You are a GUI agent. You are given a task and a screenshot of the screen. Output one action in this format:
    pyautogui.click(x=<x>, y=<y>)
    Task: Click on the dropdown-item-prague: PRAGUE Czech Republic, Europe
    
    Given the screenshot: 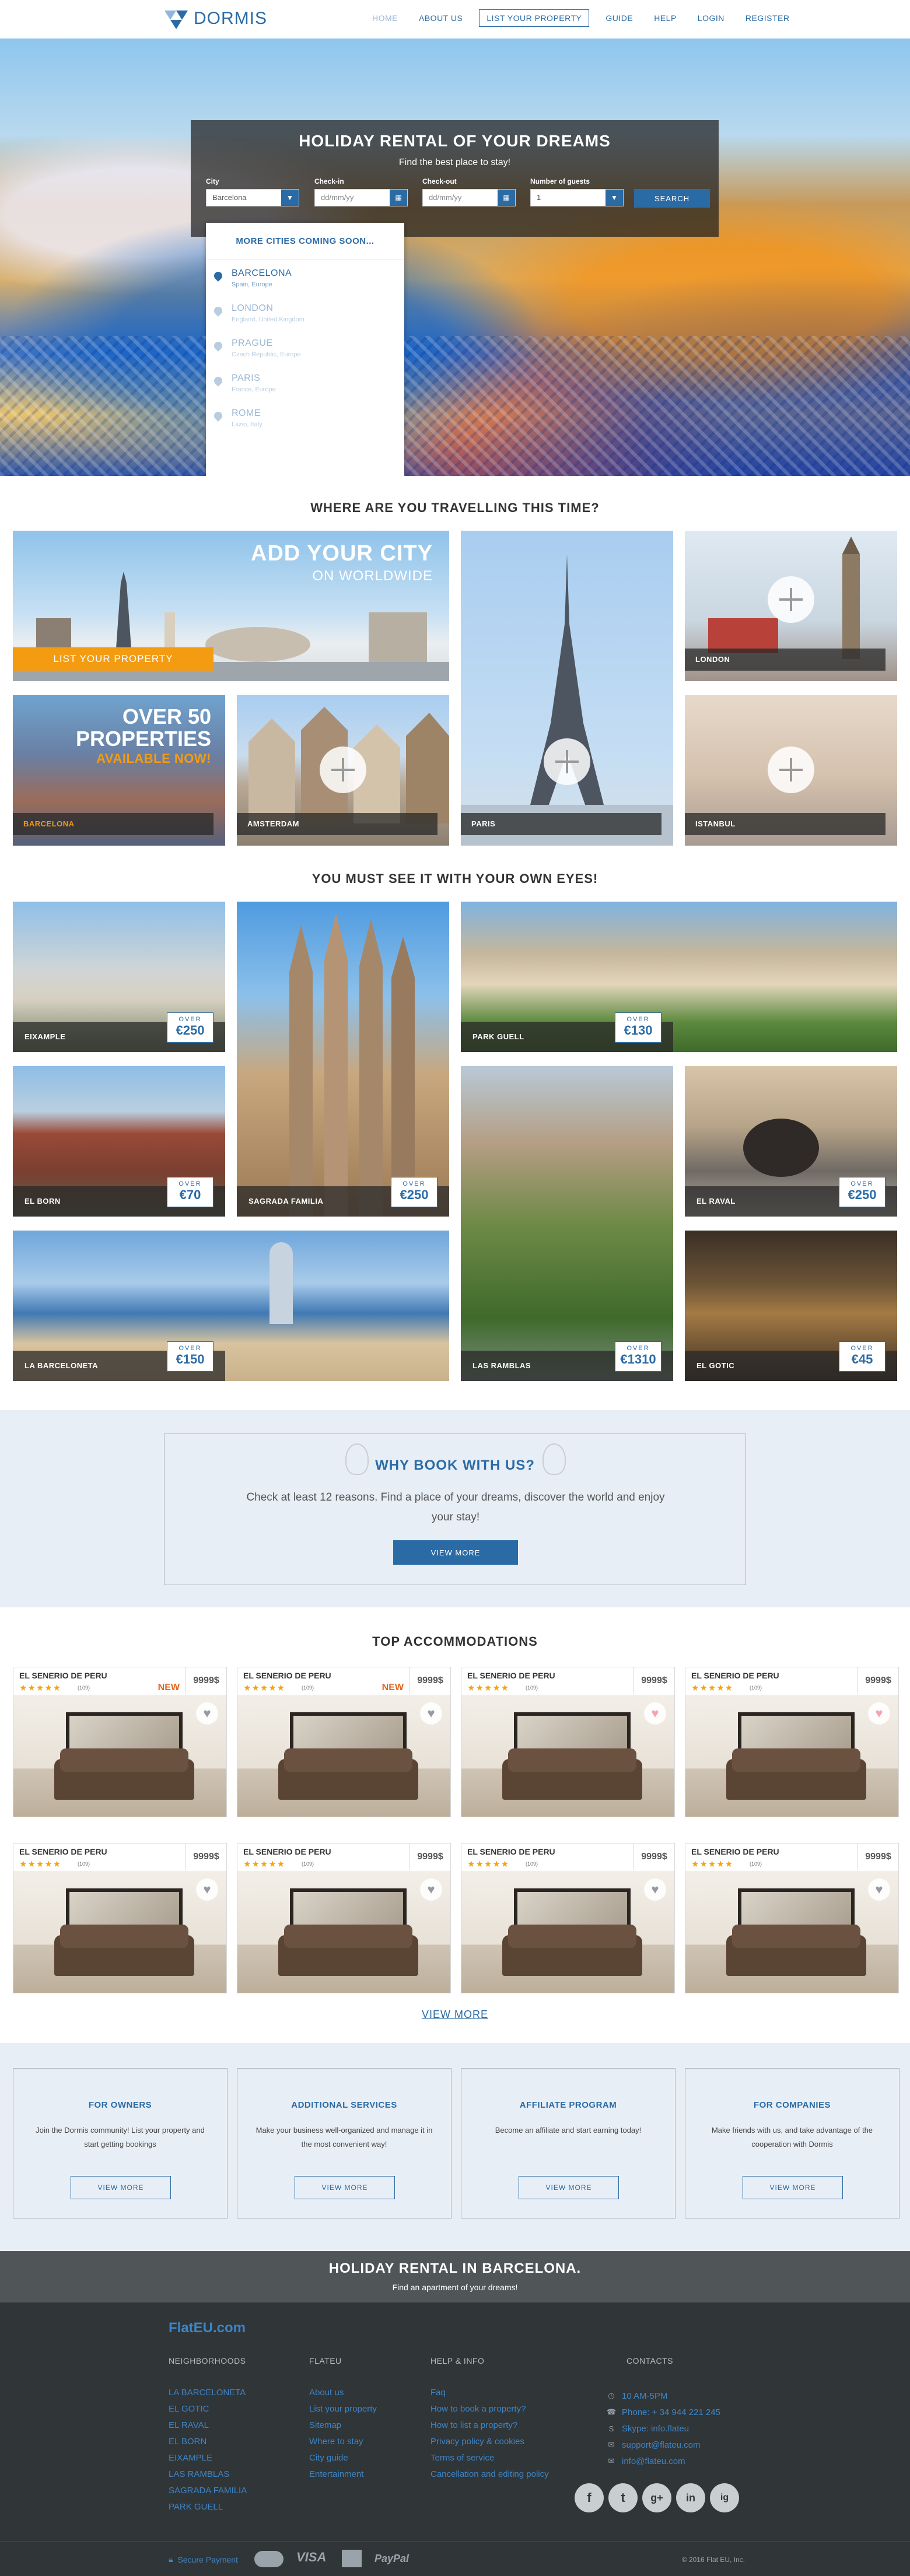 What is the action you would take?
    pyautogui.click(x=305, y=353)
    